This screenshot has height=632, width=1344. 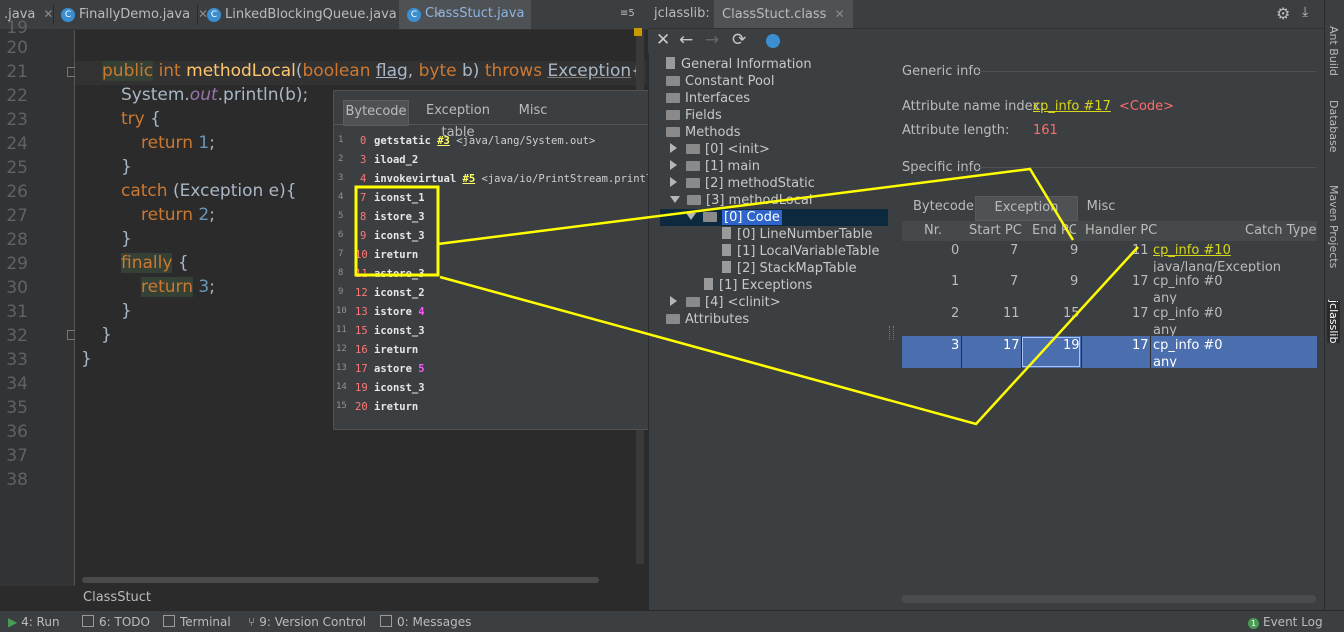 I want to click on highlight-box, so click(x=397, y=231).